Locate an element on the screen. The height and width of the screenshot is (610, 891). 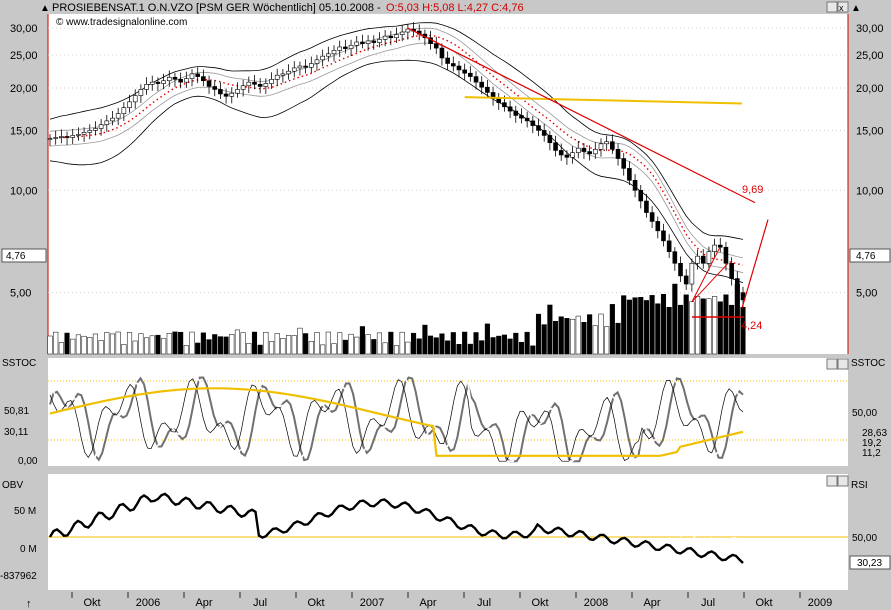
sstoc-label-left: SSTOC is located at coordinates (19, 363).